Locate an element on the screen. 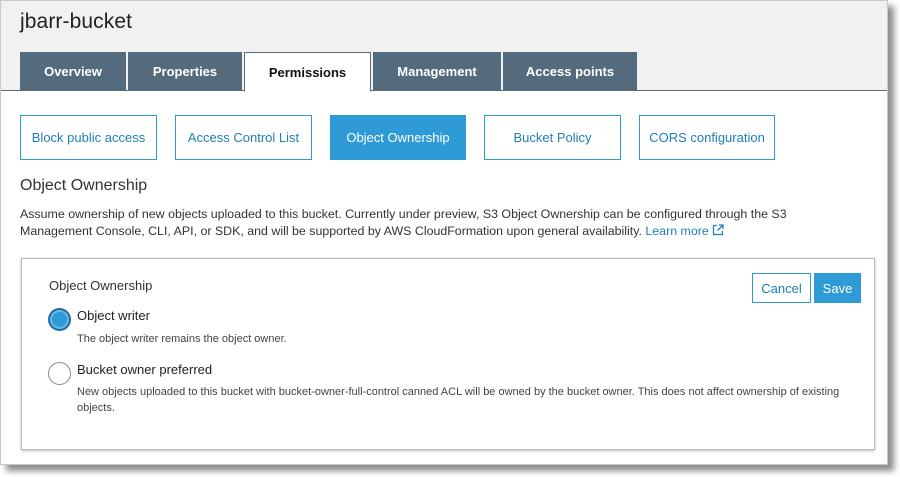 The height and width of the screenshot is (477, 900). bucket-owner-preferred-radio is located at coordinates (59, 373).